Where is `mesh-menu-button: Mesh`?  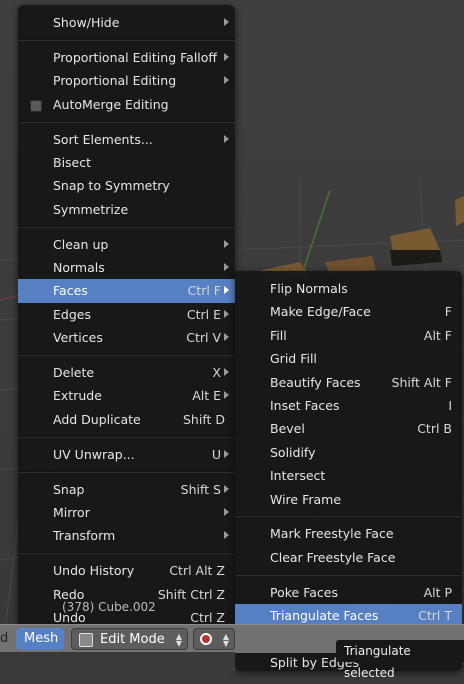 mesh-menu-button: Mesh is located at coordinates (40, 639).